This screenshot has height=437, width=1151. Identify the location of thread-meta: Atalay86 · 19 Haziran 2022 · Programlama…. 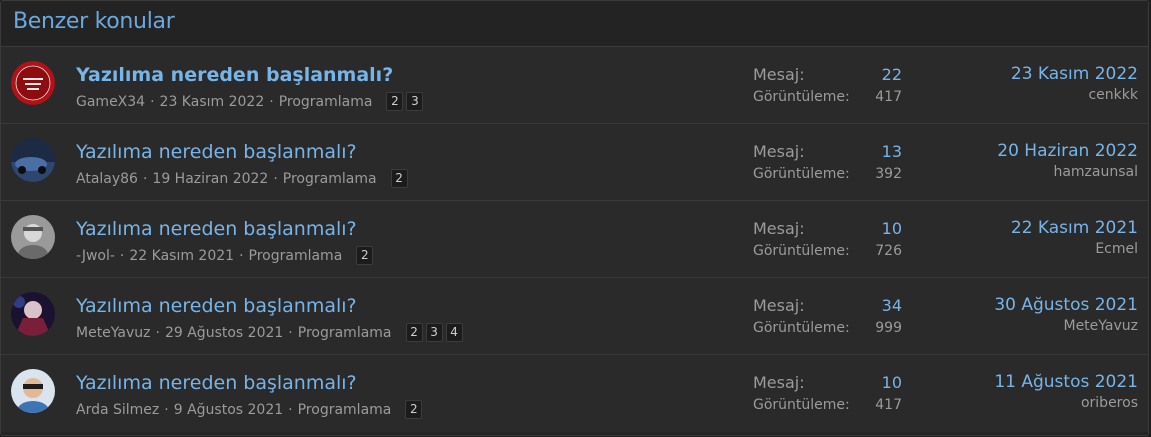
(242, 178).